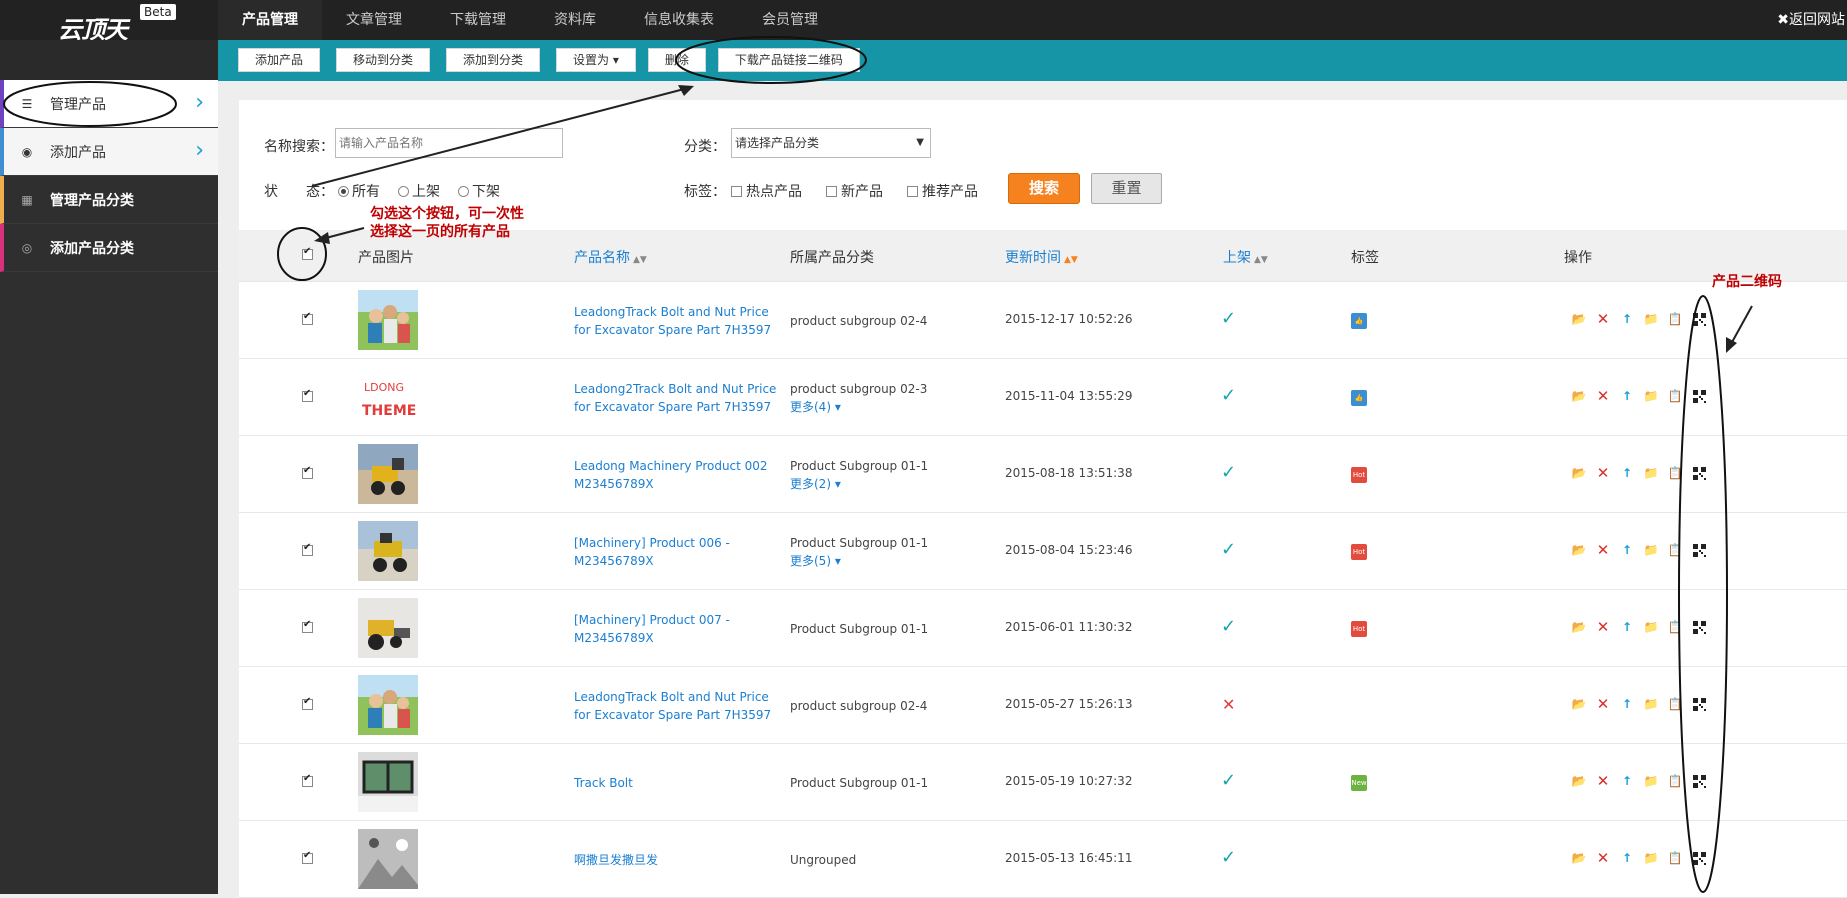 The image size is (1847, 898). I want to click on header-name: 产品名称 ▲▼, so click(610, 257).